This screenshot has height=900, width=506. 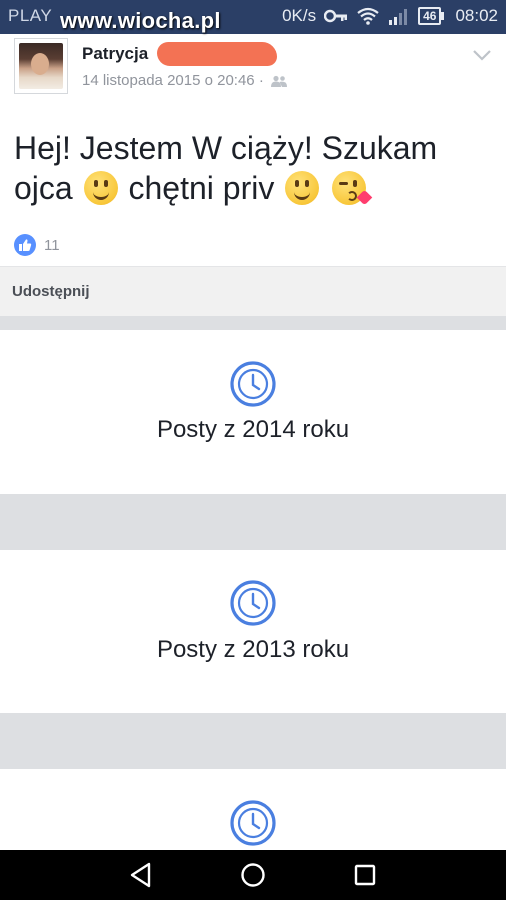 What do you see at coordinates (299, 15) in the screenshot?
I see `network-speed: 0K/s` at bounding box center [299, 15].